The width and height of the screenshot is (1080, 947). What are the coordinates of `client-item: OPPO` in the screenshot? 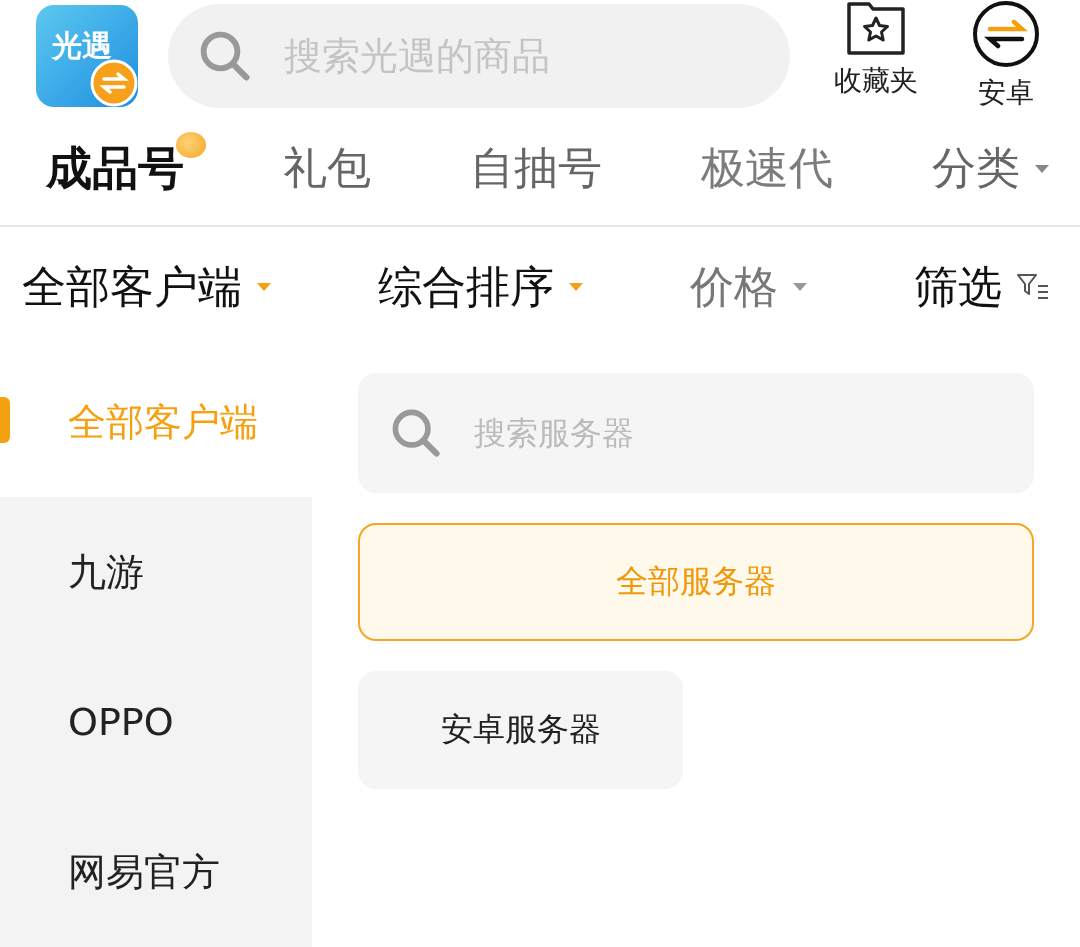 It's located at (156, 722).